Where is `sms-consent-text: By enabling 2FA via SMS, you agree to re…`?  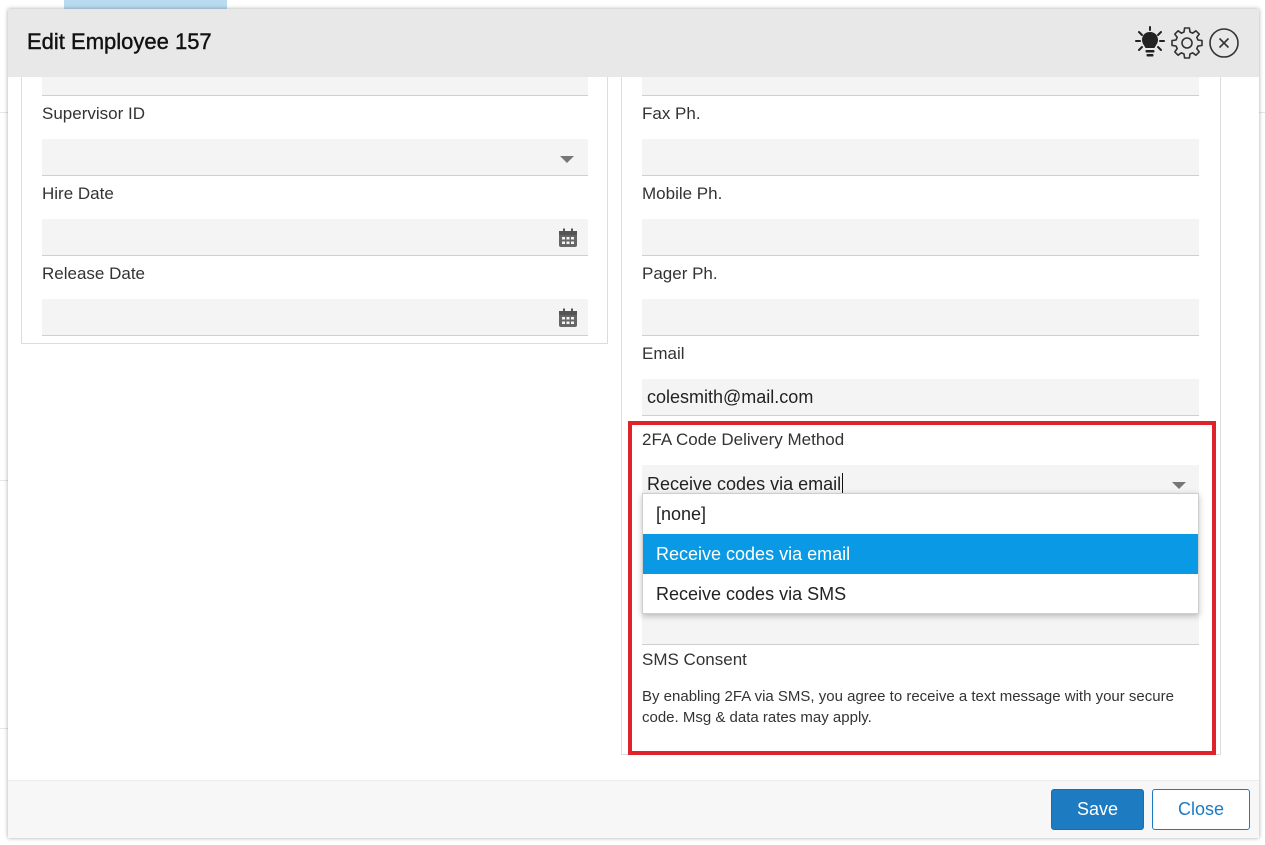 sms-consent-text: By enabling 2FA via SMS, you agree to re… is located at coordinates (908, 707).